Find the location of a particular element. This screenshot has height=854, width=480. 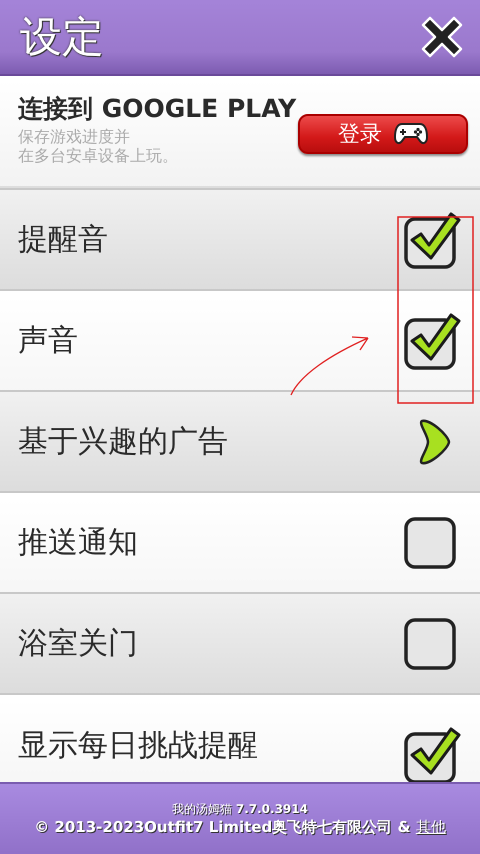

setting-label: 浴室关门 is located at coordinates (78, 644).